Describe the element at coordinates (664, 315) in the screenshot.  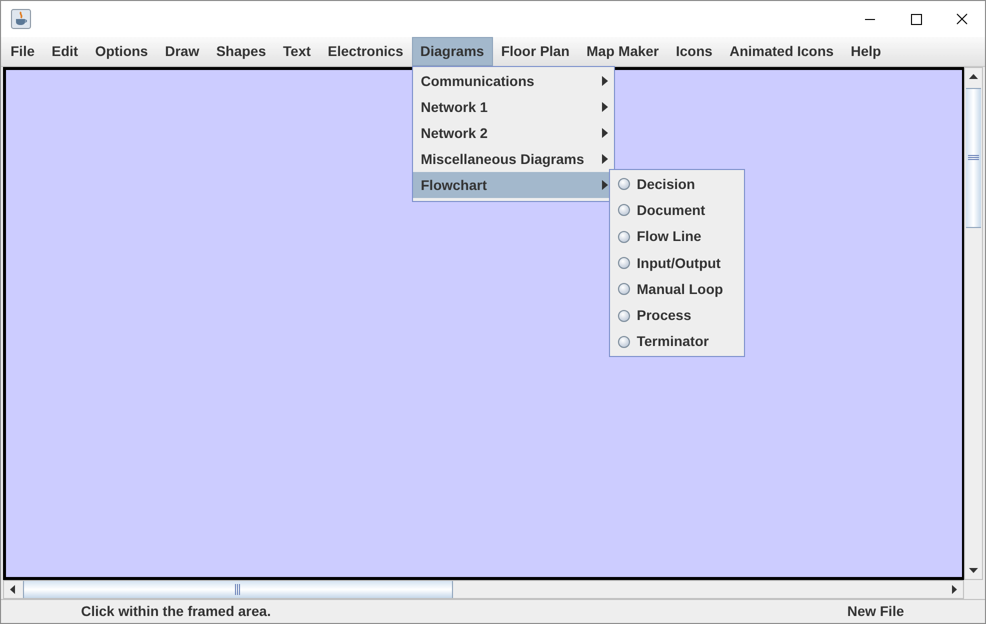
I see `submenu-item: Process` at that location.